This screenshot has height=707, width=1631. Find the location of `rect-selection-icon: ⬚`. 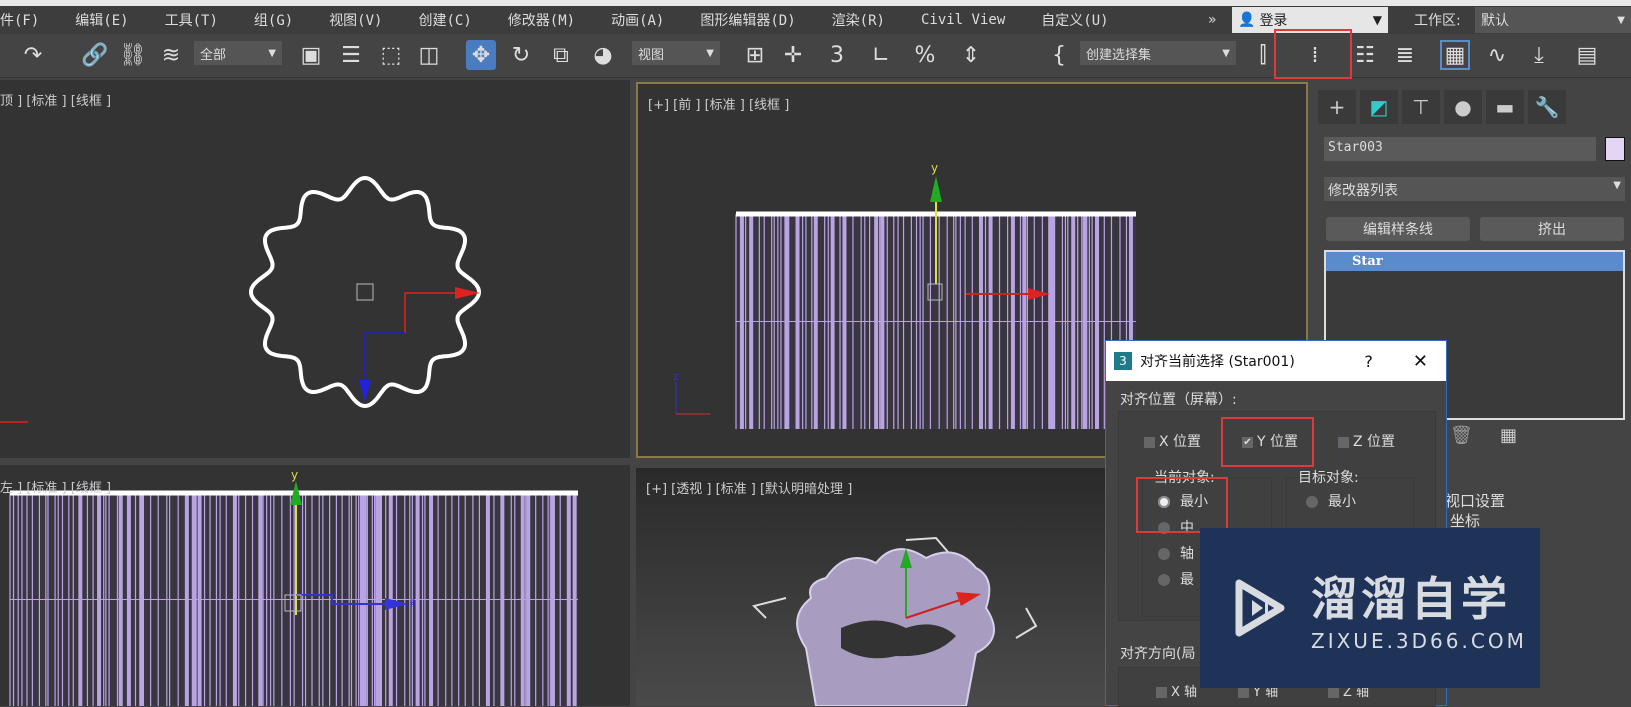

rect-selection-icon: ⬚ is located at coordinates (391, 55).